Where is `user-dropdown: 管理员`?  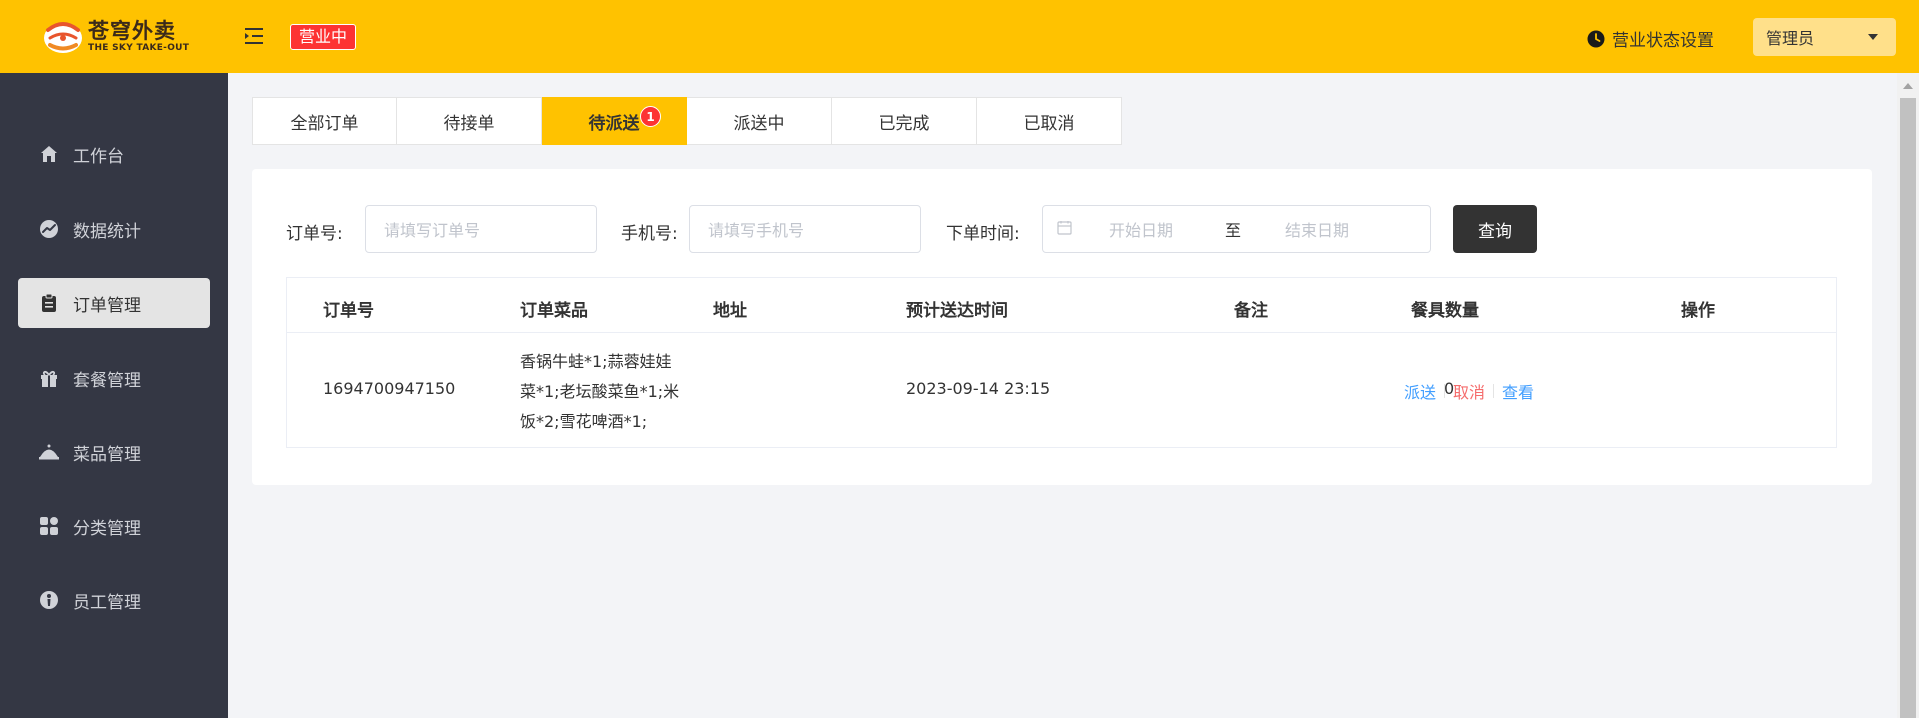 user-dropdown: 管理员 is located at coordinates (1824, 37).